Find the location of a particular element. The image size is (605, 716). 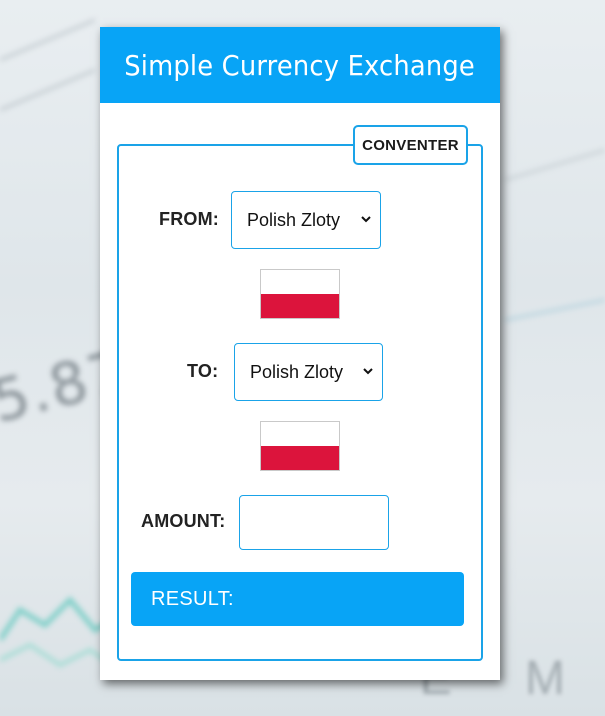

result-label: RESULT: is located at coordinates (192, 598).